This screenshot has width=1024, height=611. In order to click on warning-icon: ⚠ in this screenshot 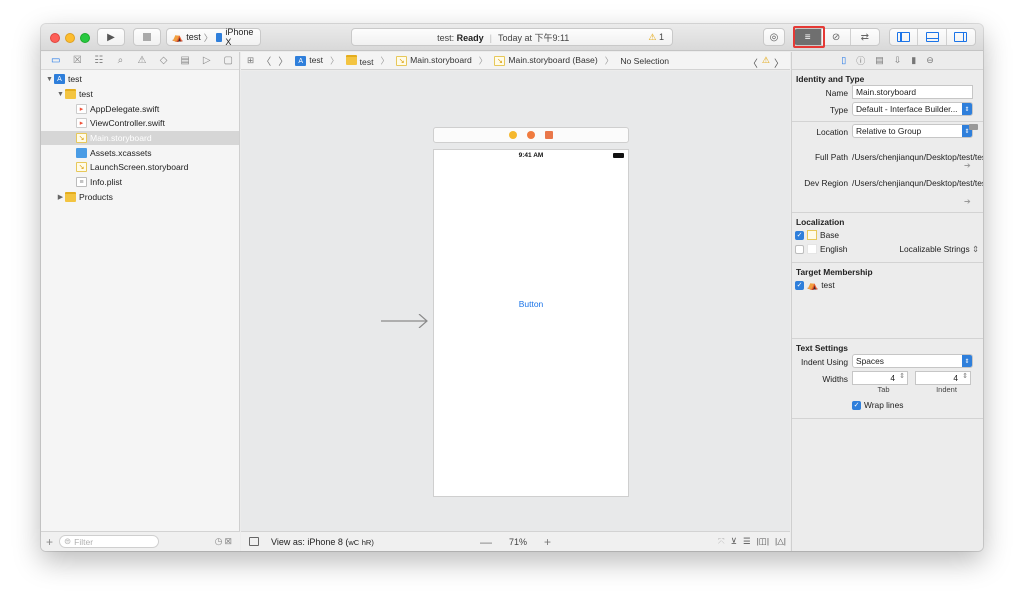, I will do `click(766, 62)`.